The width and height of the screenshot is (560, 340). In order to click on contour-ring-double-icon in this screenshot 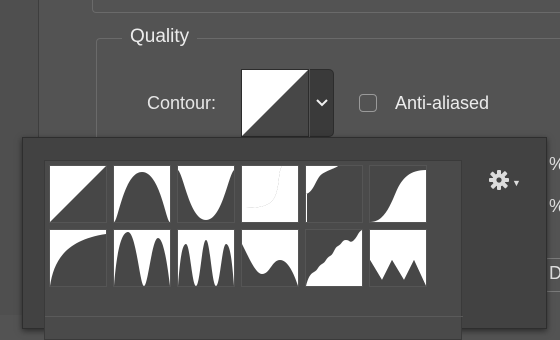, I will do `click(142, 258)`.